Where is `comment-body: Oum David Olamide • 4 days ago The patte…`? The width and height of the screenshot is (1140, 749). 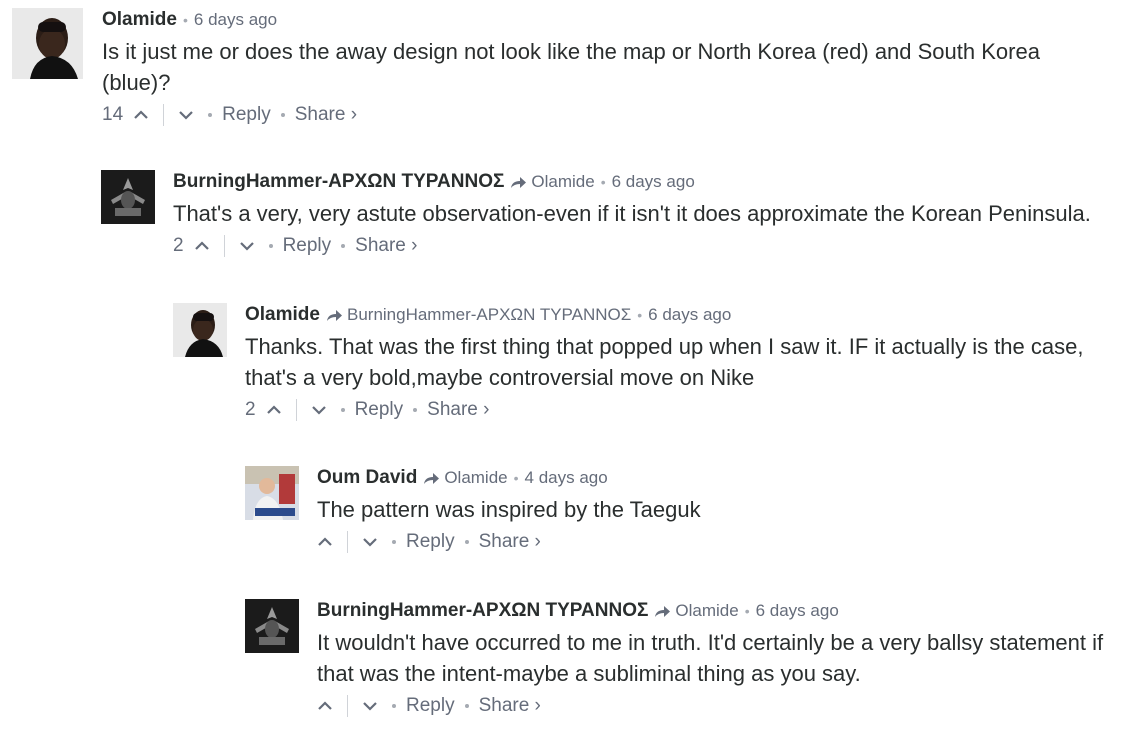 comment-body: Oum David Olamide • 4 days ago The patte… is located at coordinates (717, 511).